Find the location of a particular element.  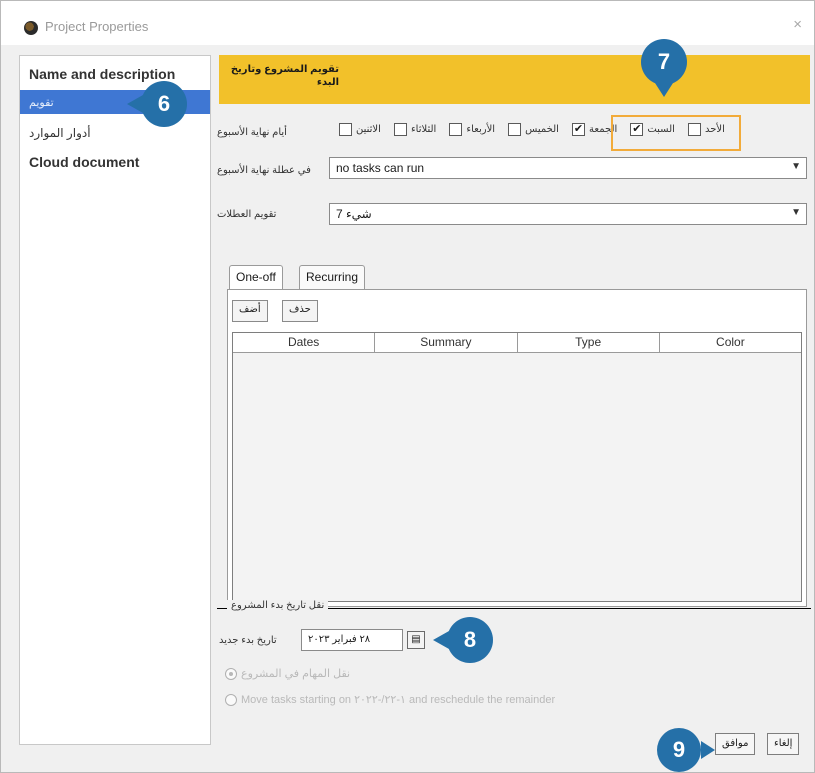

radio-reschedule is located at coordinates (231, 699).